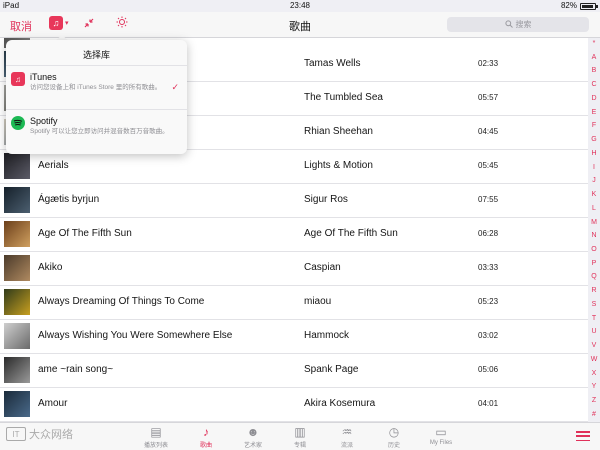  What do you see at coordinates (593, 153) in the screenshot?
I see `index-letter: H` at bounding box center [593, 153].